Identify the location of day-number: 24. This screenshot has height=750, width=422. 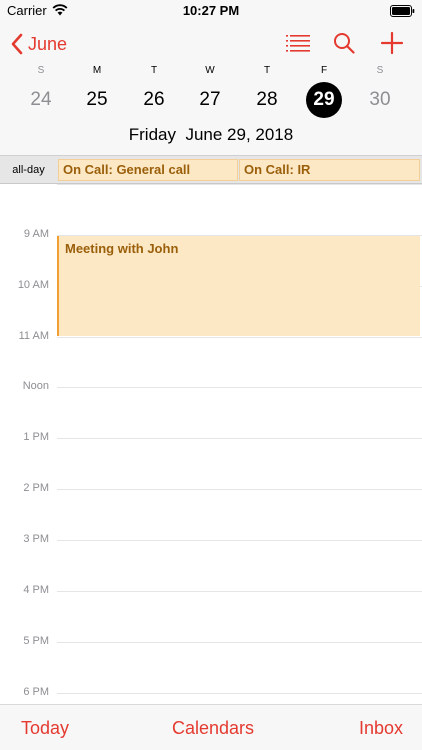
(41, 99).